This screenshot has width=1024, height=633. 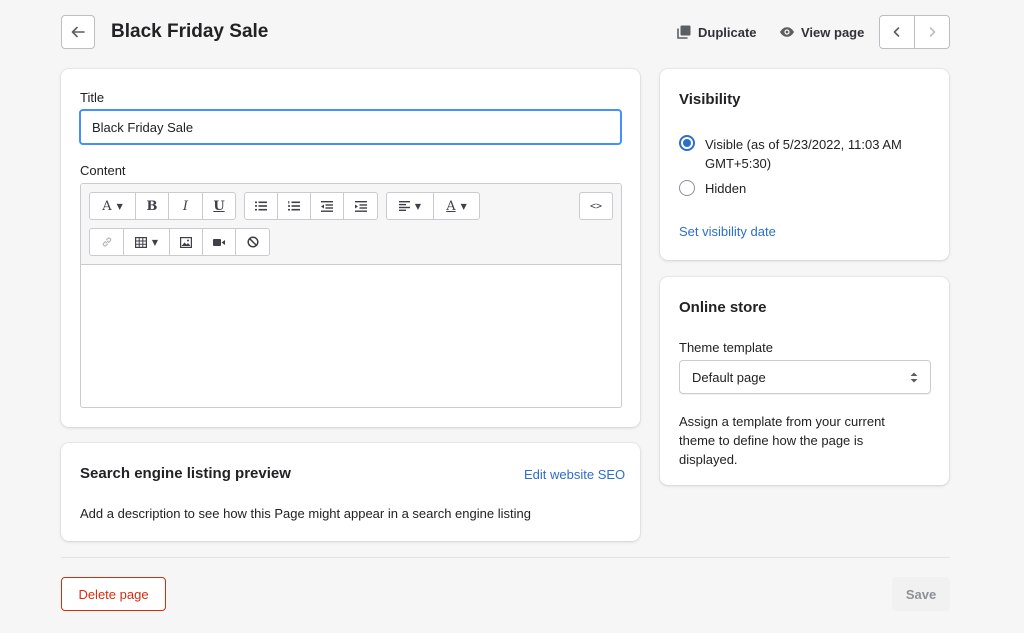 I want to click on alignment-color-group: ▼ A ▼, so click(x=433, y=206).